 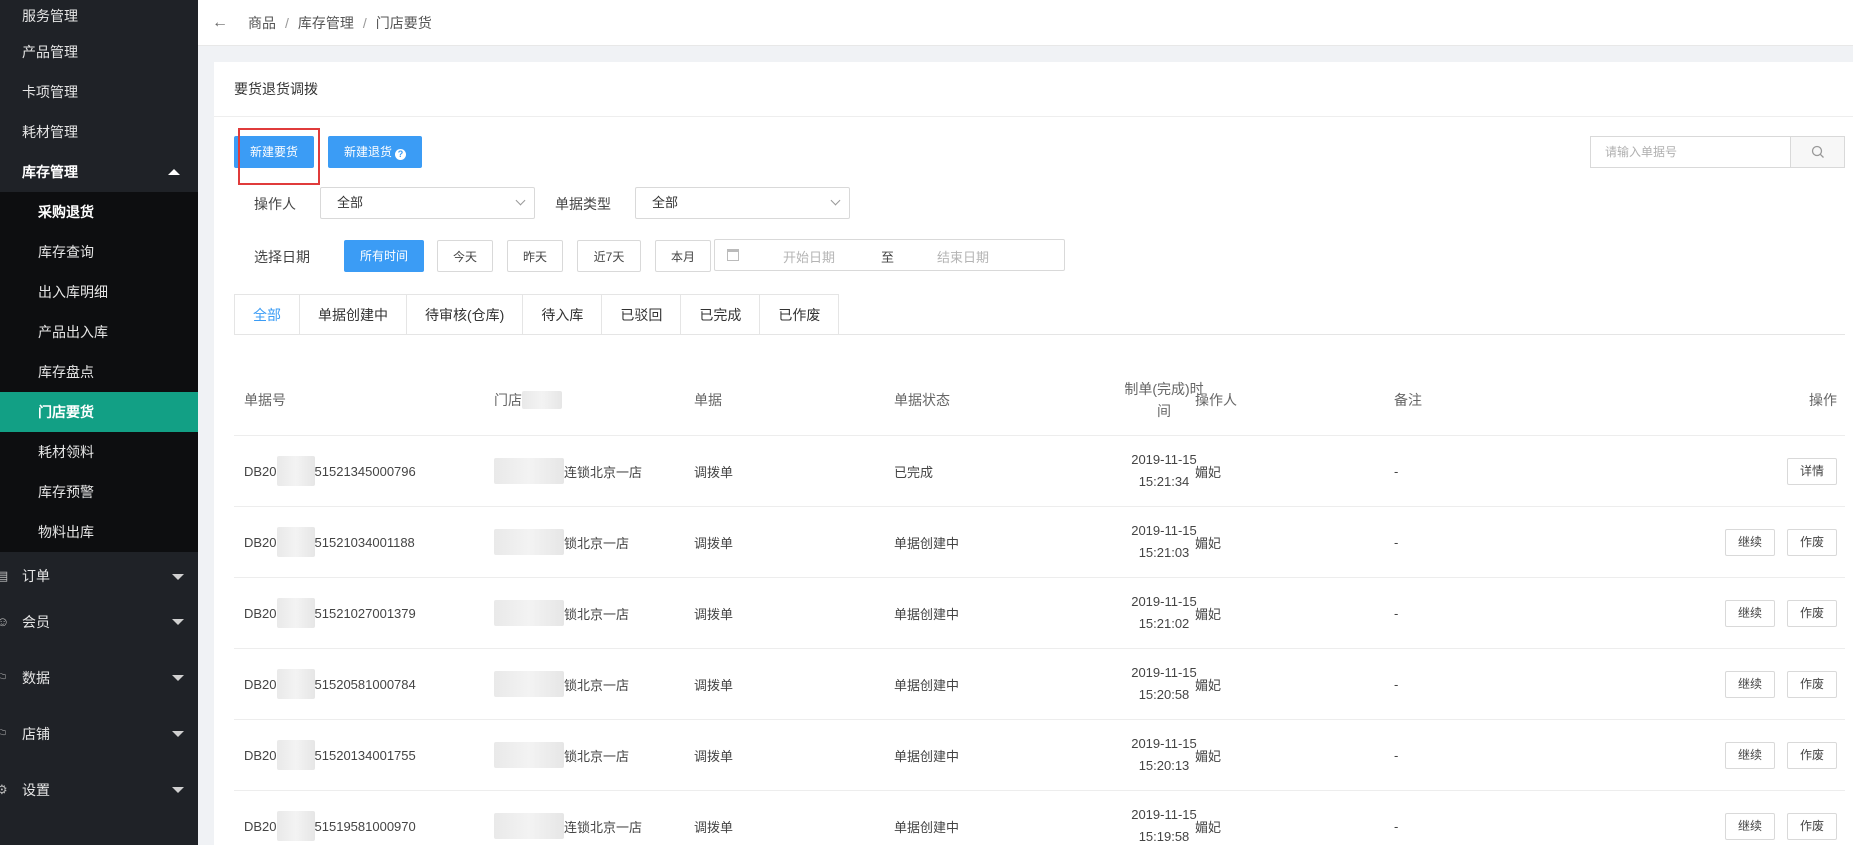 What do you see at coordinates (561, 755) in the screenshot?
I see `cell-store: 锁北京一店` at bounding box center [561, 755].